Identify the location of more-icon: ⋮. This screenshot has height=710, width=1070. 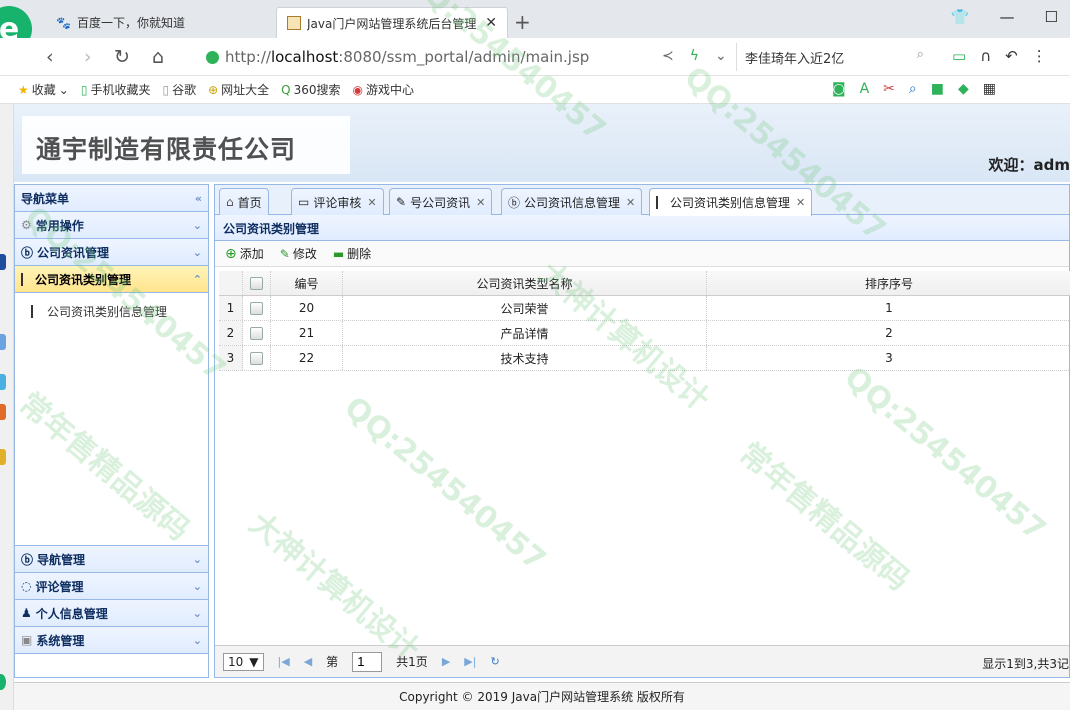
(1039, 56).